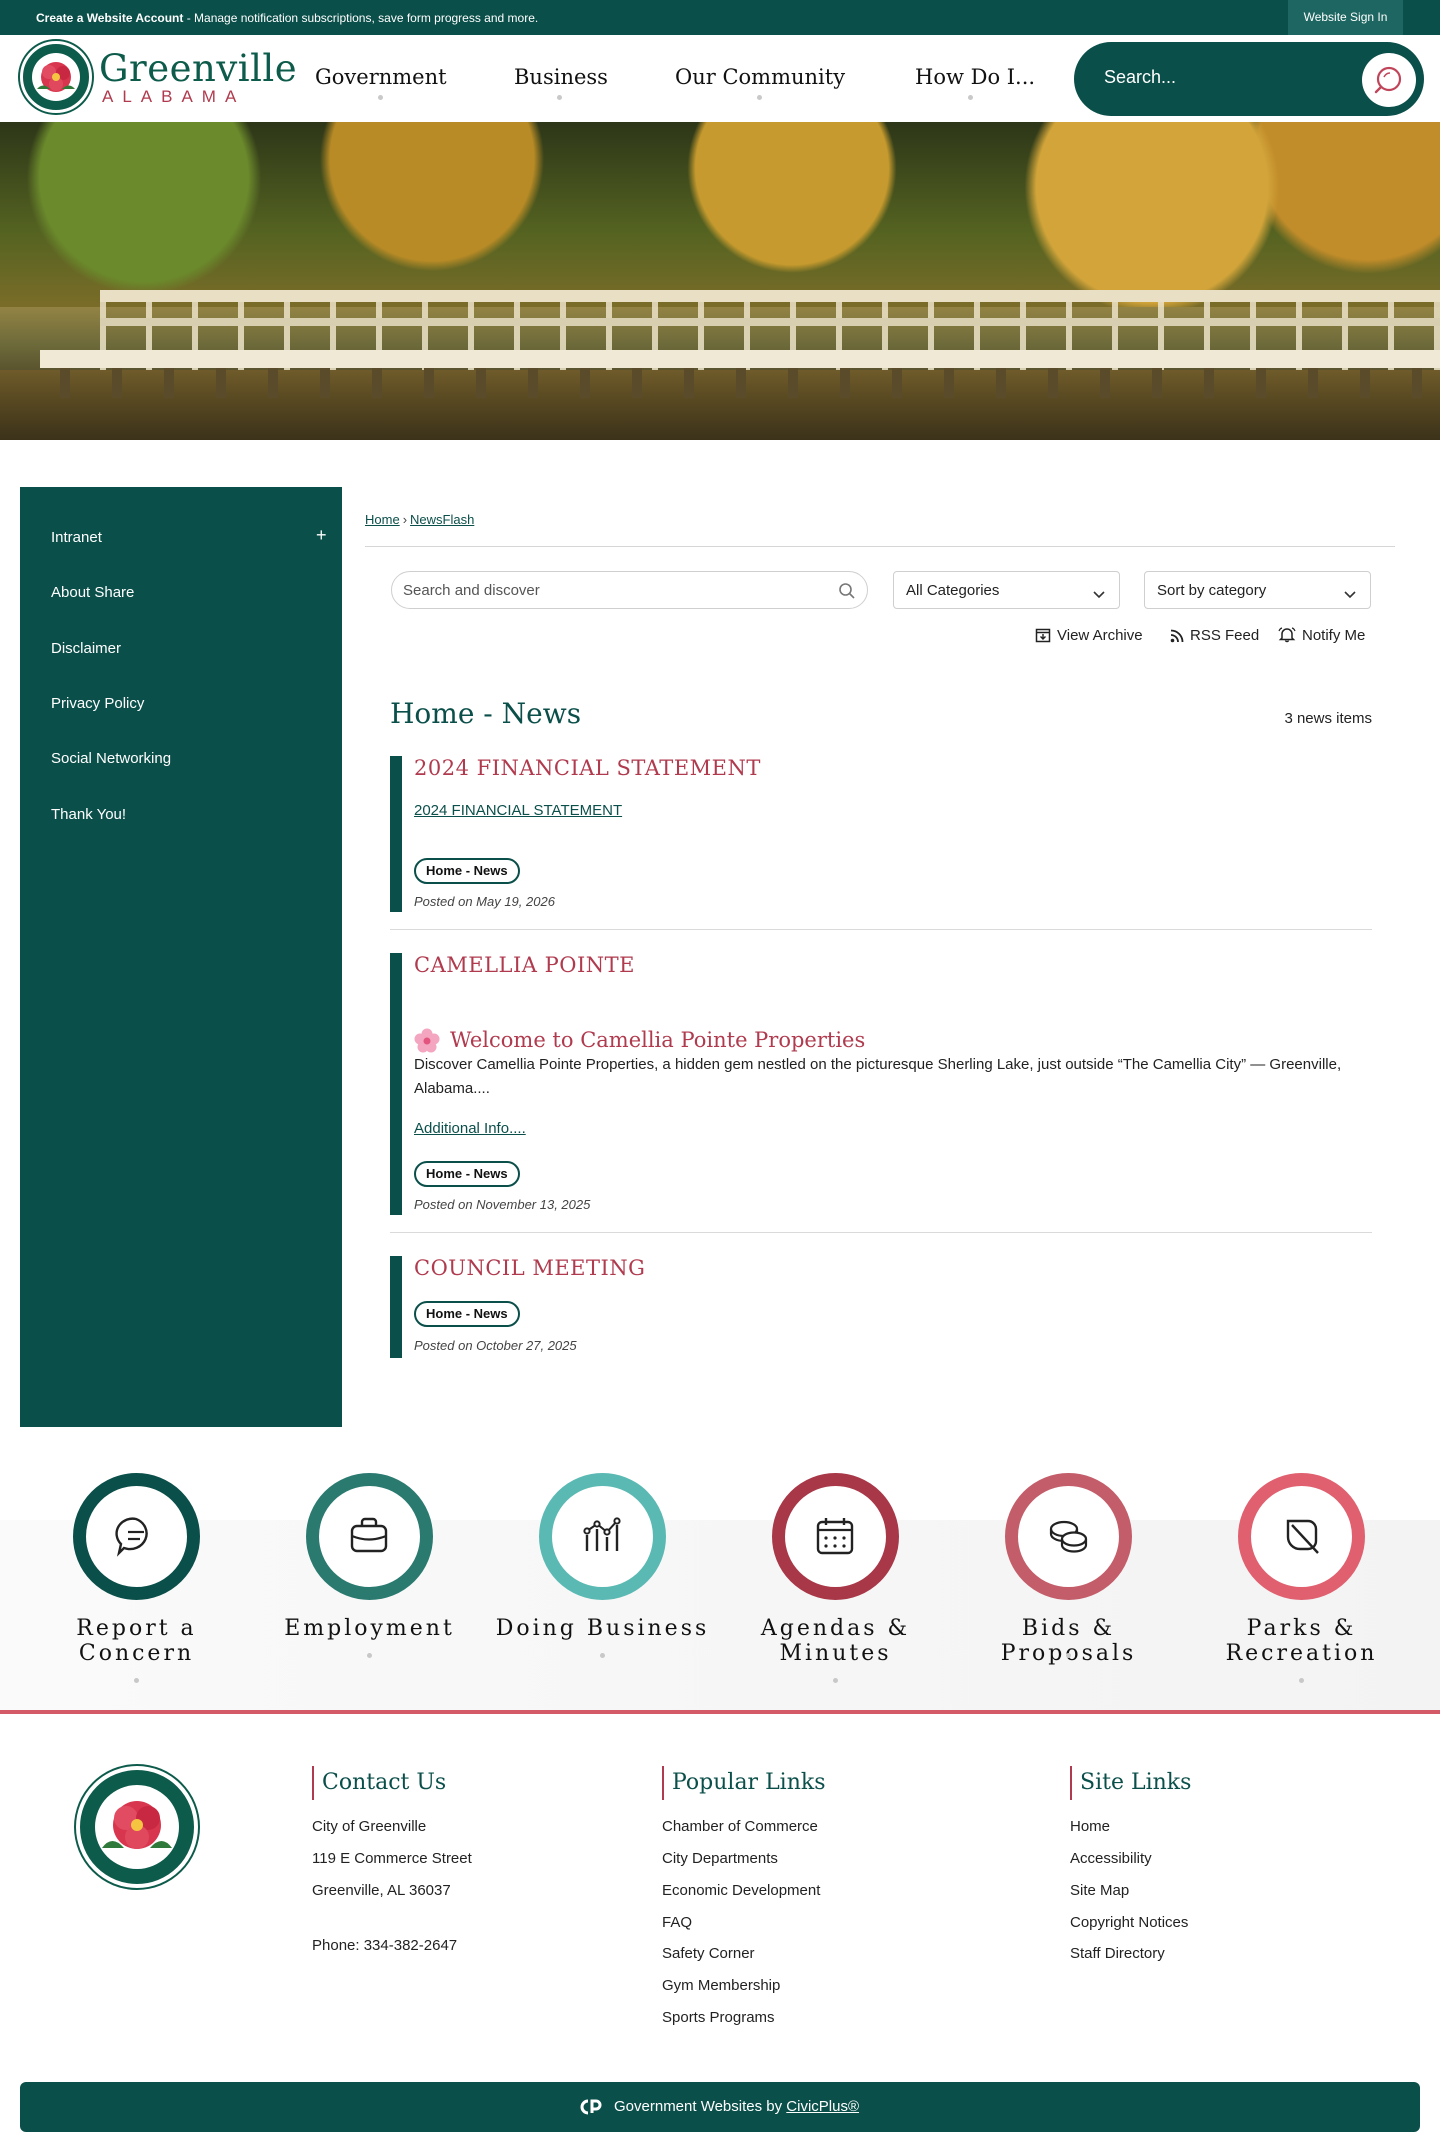  What do you see at coordinates (561, 77) in the screenshot?
I see `nav-business: Business` at bounding box center [561, 77].